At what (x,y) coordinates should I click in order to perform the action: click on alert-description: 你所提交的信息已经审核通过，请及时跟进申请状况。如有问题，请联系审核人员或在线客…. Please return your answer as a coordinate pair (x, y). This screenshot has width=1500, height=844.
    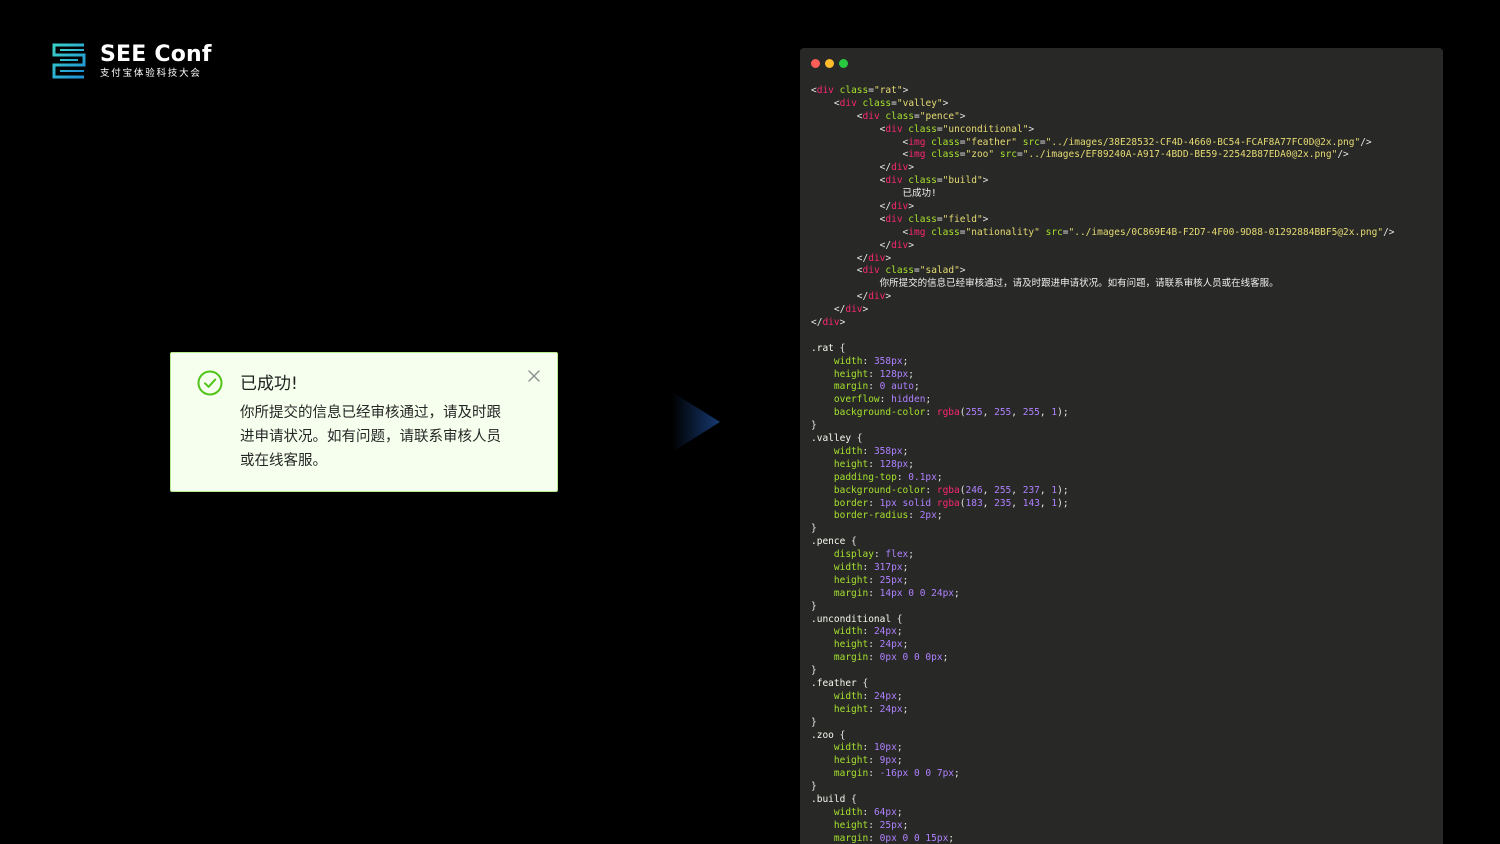
    Looking at the image, I should click on (370, 437).